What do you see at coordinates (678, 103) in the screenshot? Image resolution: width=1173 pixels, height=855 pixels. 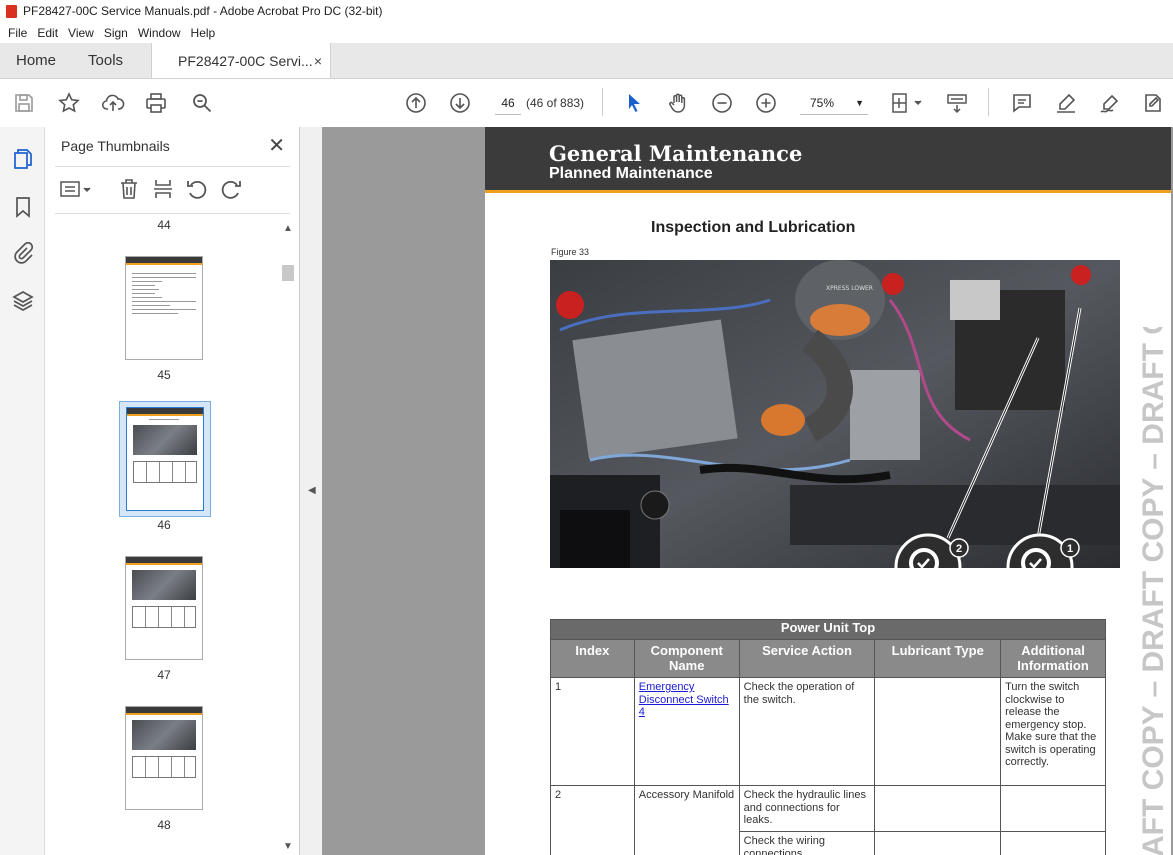 I see `hand-tool-icon` at bounding box center [678, 103].